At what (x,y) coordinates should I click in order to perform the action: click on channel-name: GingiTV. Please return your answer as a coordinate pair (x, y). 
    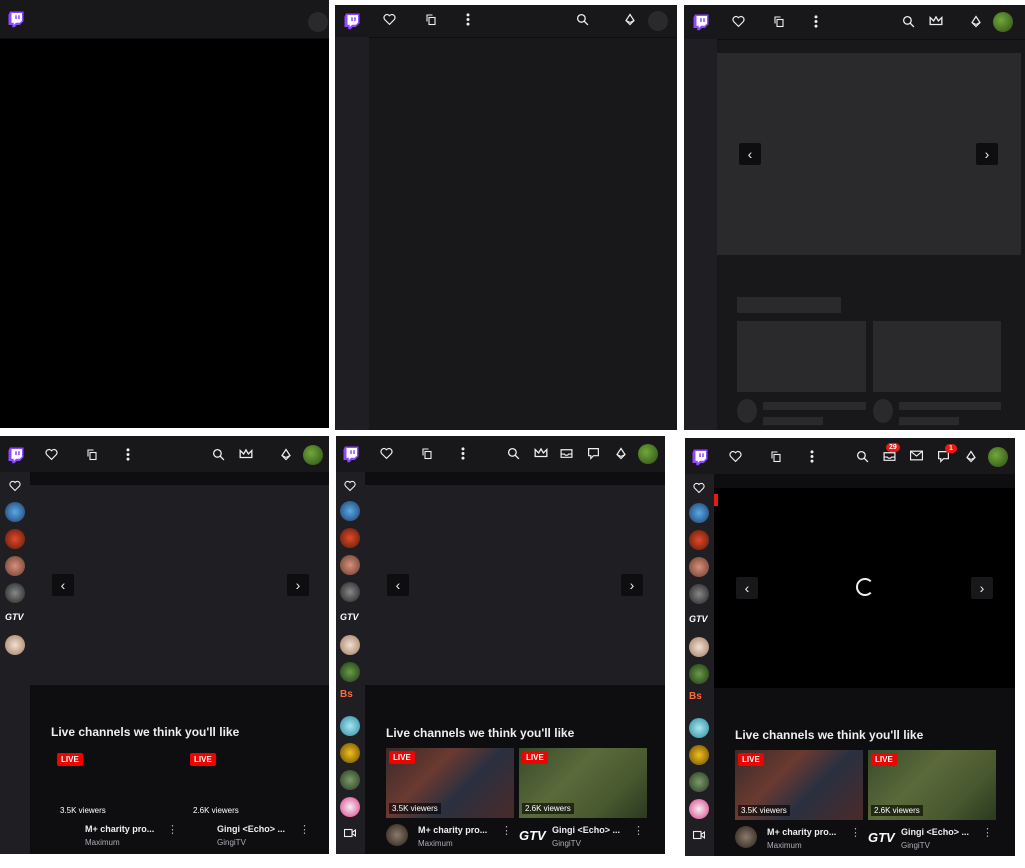
    Looking at the image, I should click on (566, 843).